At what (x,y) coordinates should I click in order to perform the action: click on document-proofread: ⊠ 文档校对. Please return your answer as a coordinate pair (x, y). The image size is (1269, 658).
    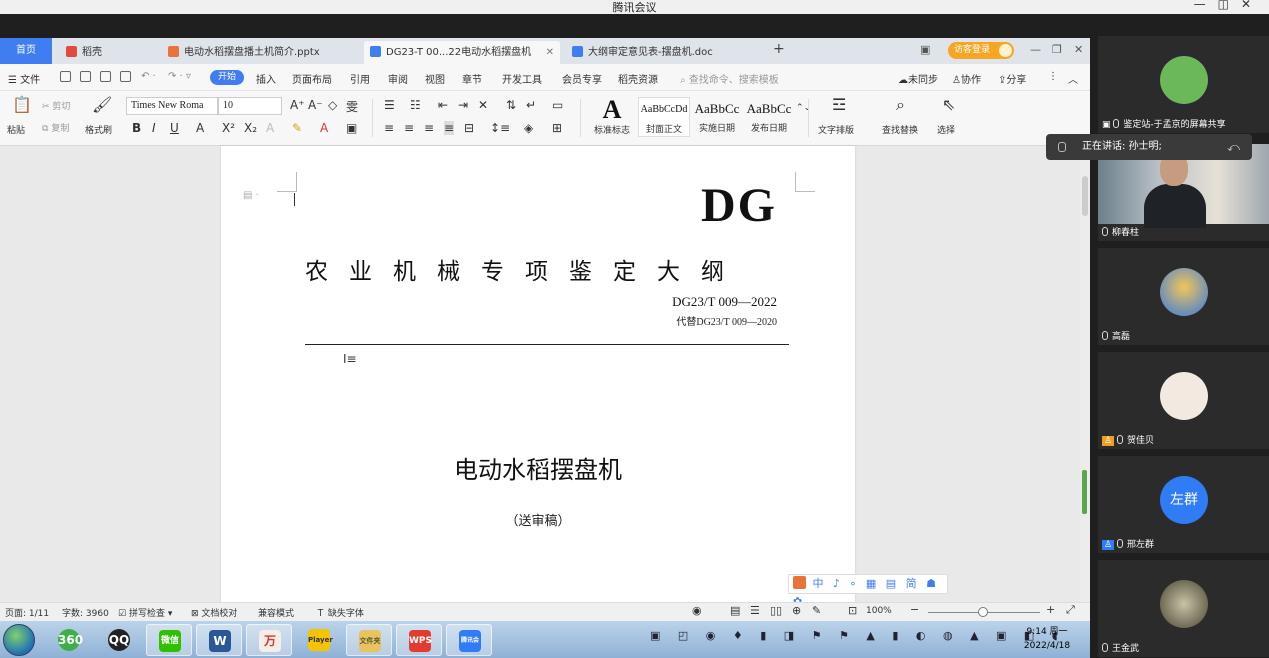
    Looking at the image, I should click on (214, 612).